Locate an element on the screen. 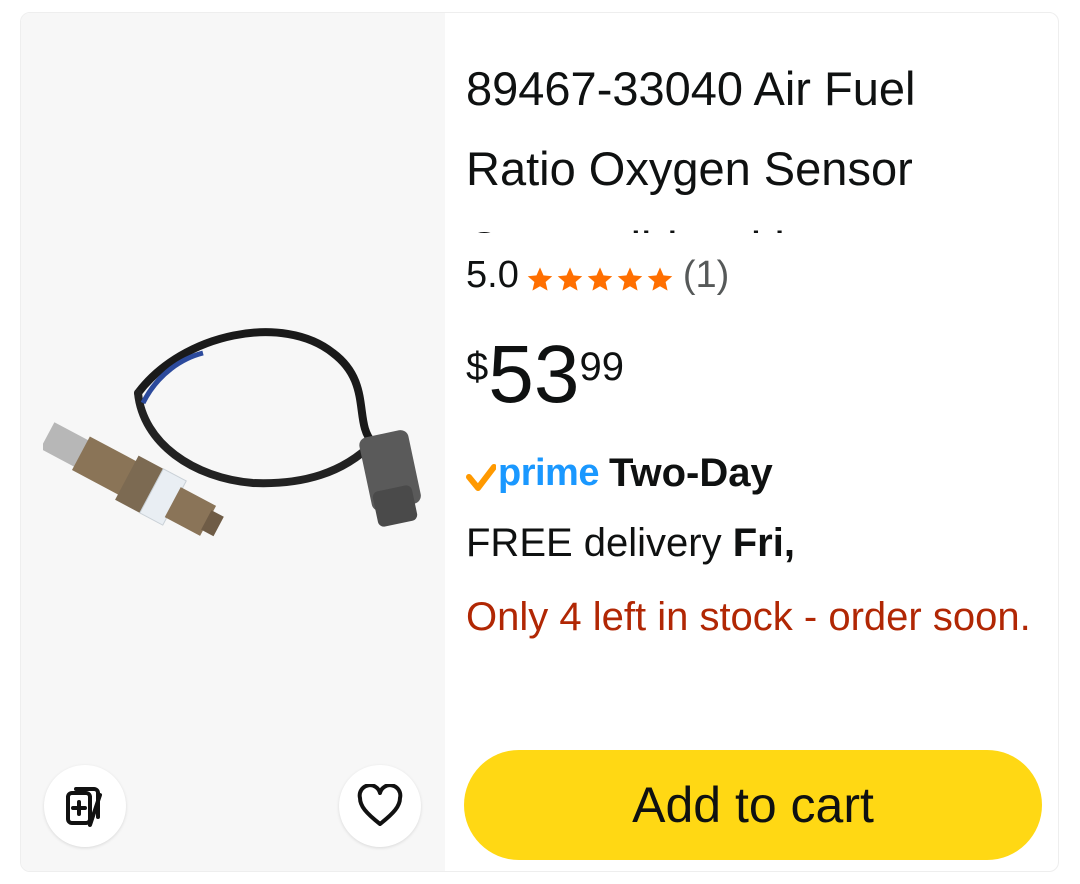 The height and width of the screenshot is (884, 1080). price-symbol: $ is located at coordinates (477, 367).